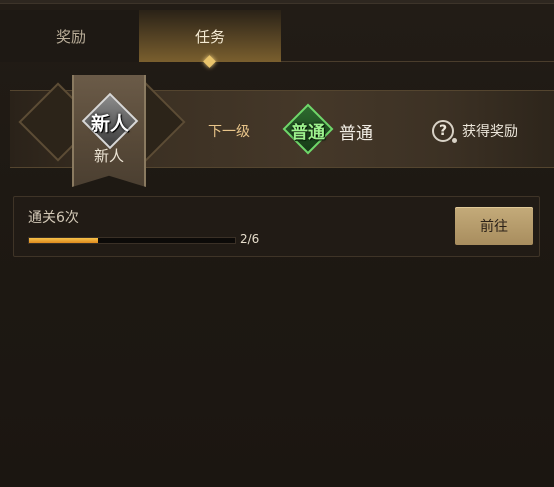  What do you see at coordinates (490, 132) in the screenshot?
I see `get-rewards-label: 获得奖励` at bounding box center [490, 132].